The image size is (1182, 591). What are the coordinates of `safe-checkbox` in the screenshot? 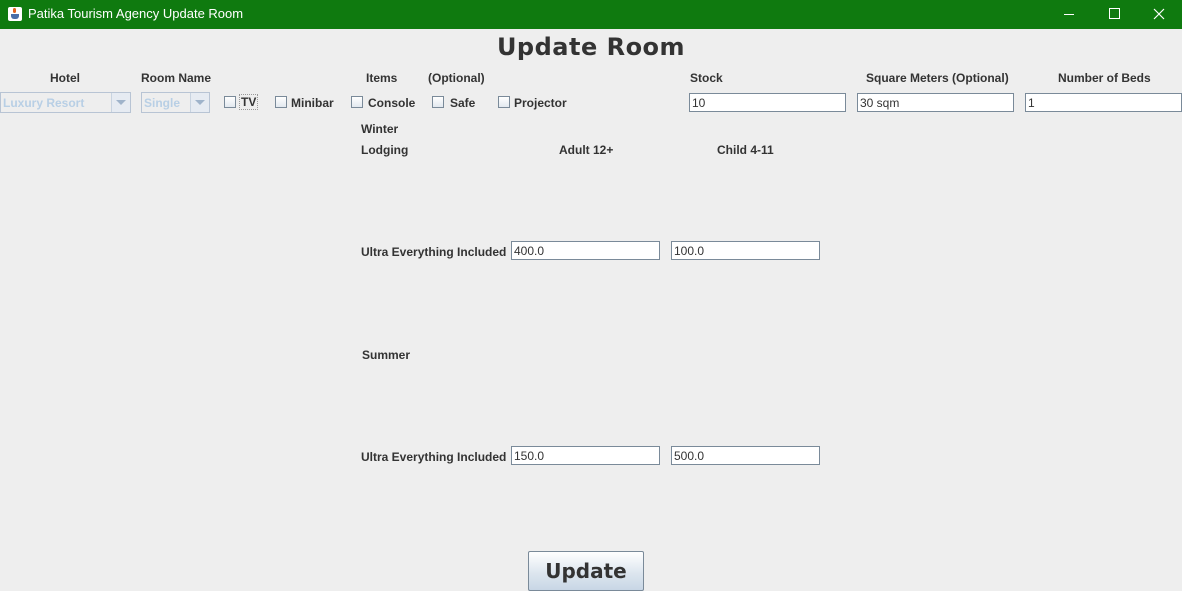 It's located at (438, 102).